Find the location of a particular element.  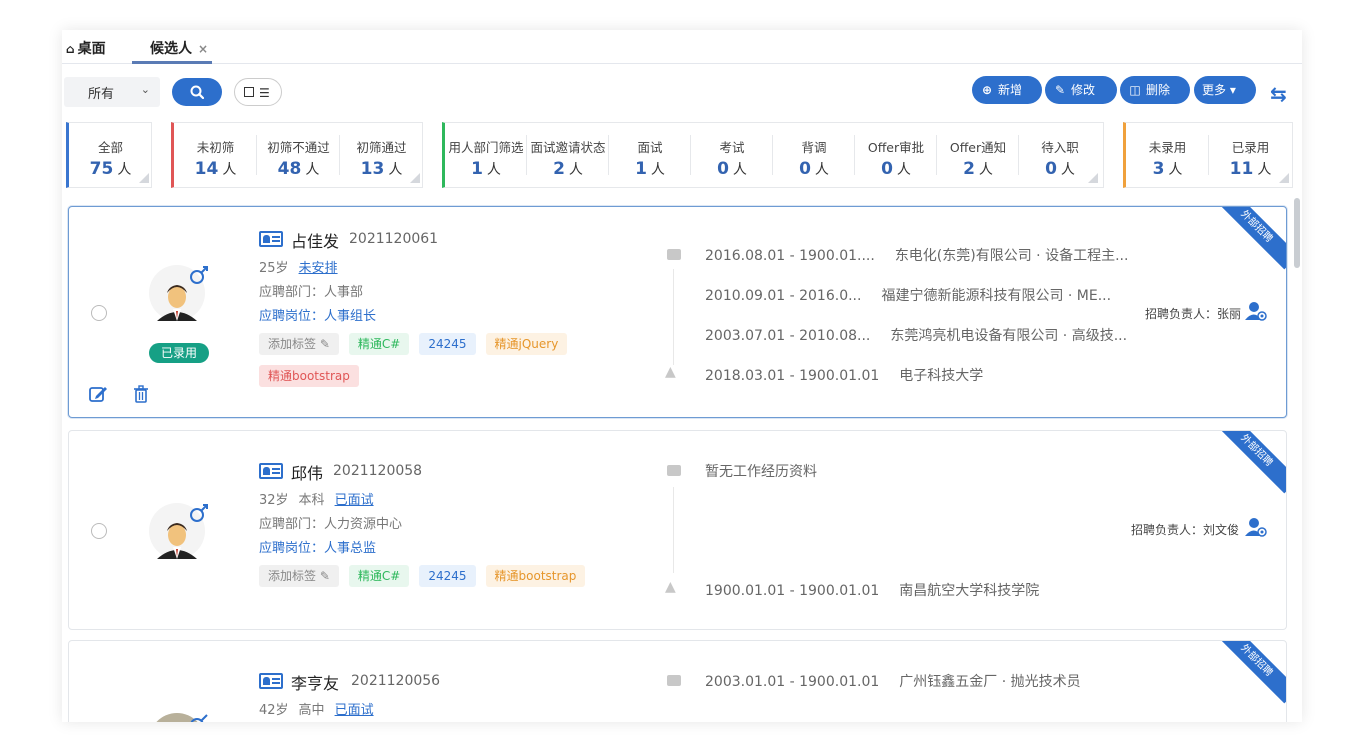

stat-label: 面试邀请状态 is located at coordinates (568, 147).